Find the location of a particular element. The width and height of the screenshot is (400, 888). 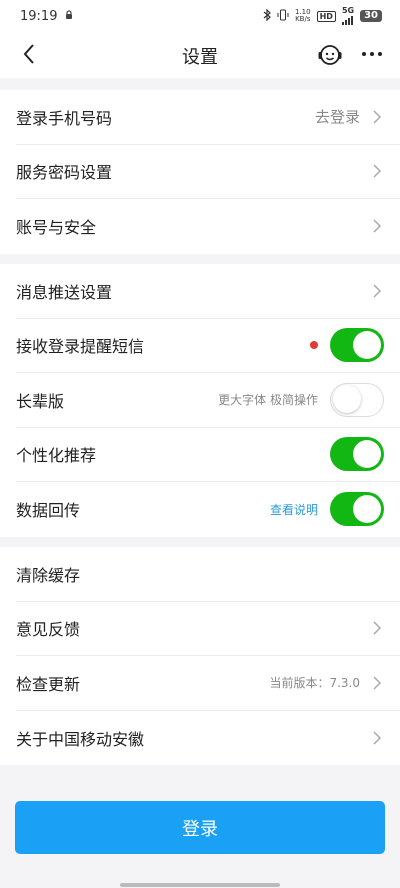

more-icon is located at coordinates (372, 54).